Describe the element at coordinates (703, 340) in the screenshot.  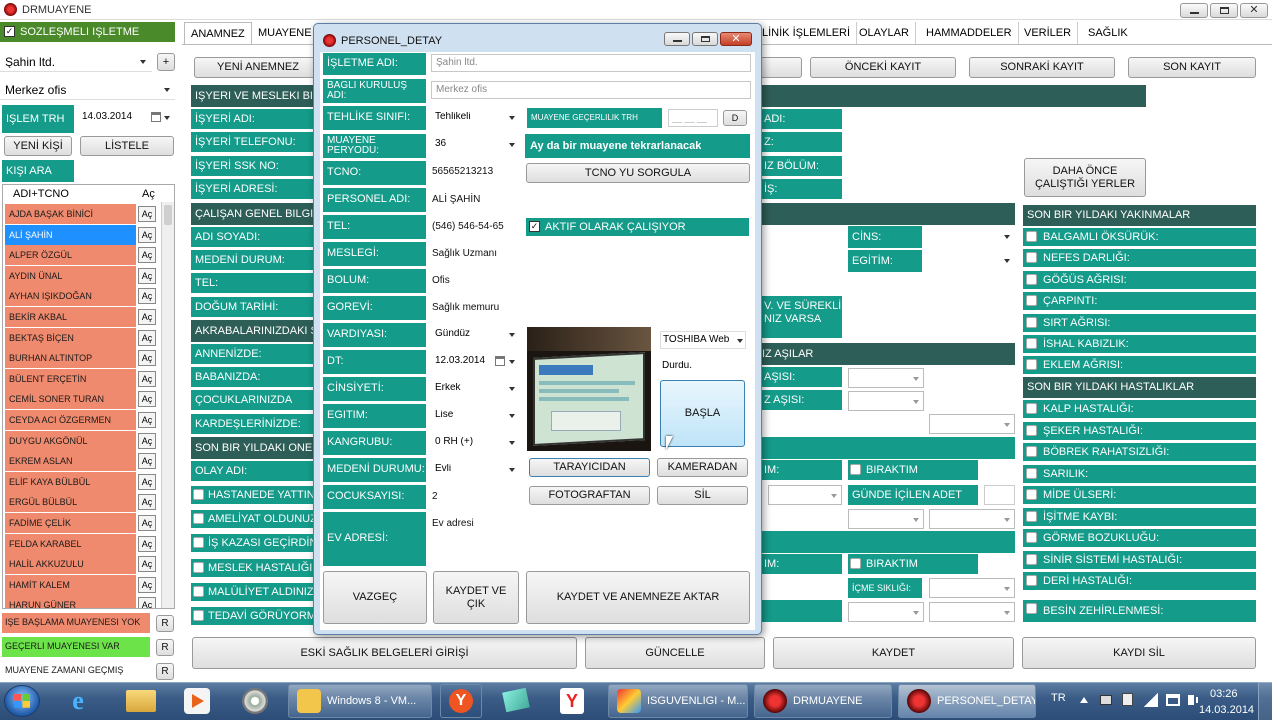
I see `camera-select: TOSHIBA Web` at that location.